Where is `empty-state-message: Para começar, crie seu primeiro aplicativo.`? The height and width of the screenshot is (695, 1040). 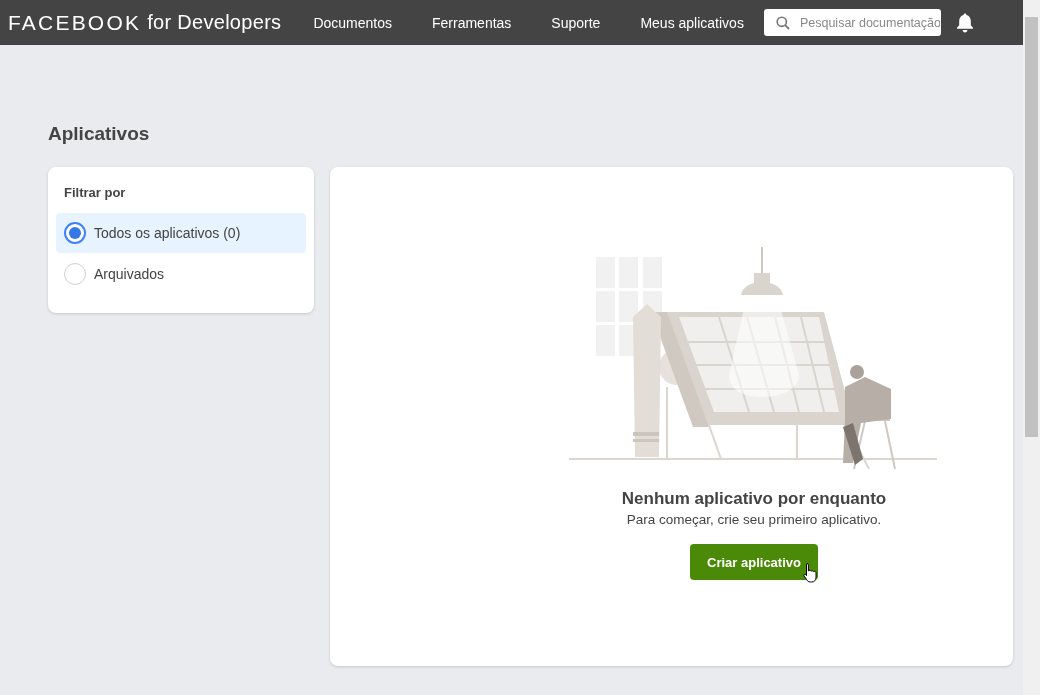 empty-state-message: Para começar, crie seu primeiro aplicativo. is located at coordinates (754, 519).